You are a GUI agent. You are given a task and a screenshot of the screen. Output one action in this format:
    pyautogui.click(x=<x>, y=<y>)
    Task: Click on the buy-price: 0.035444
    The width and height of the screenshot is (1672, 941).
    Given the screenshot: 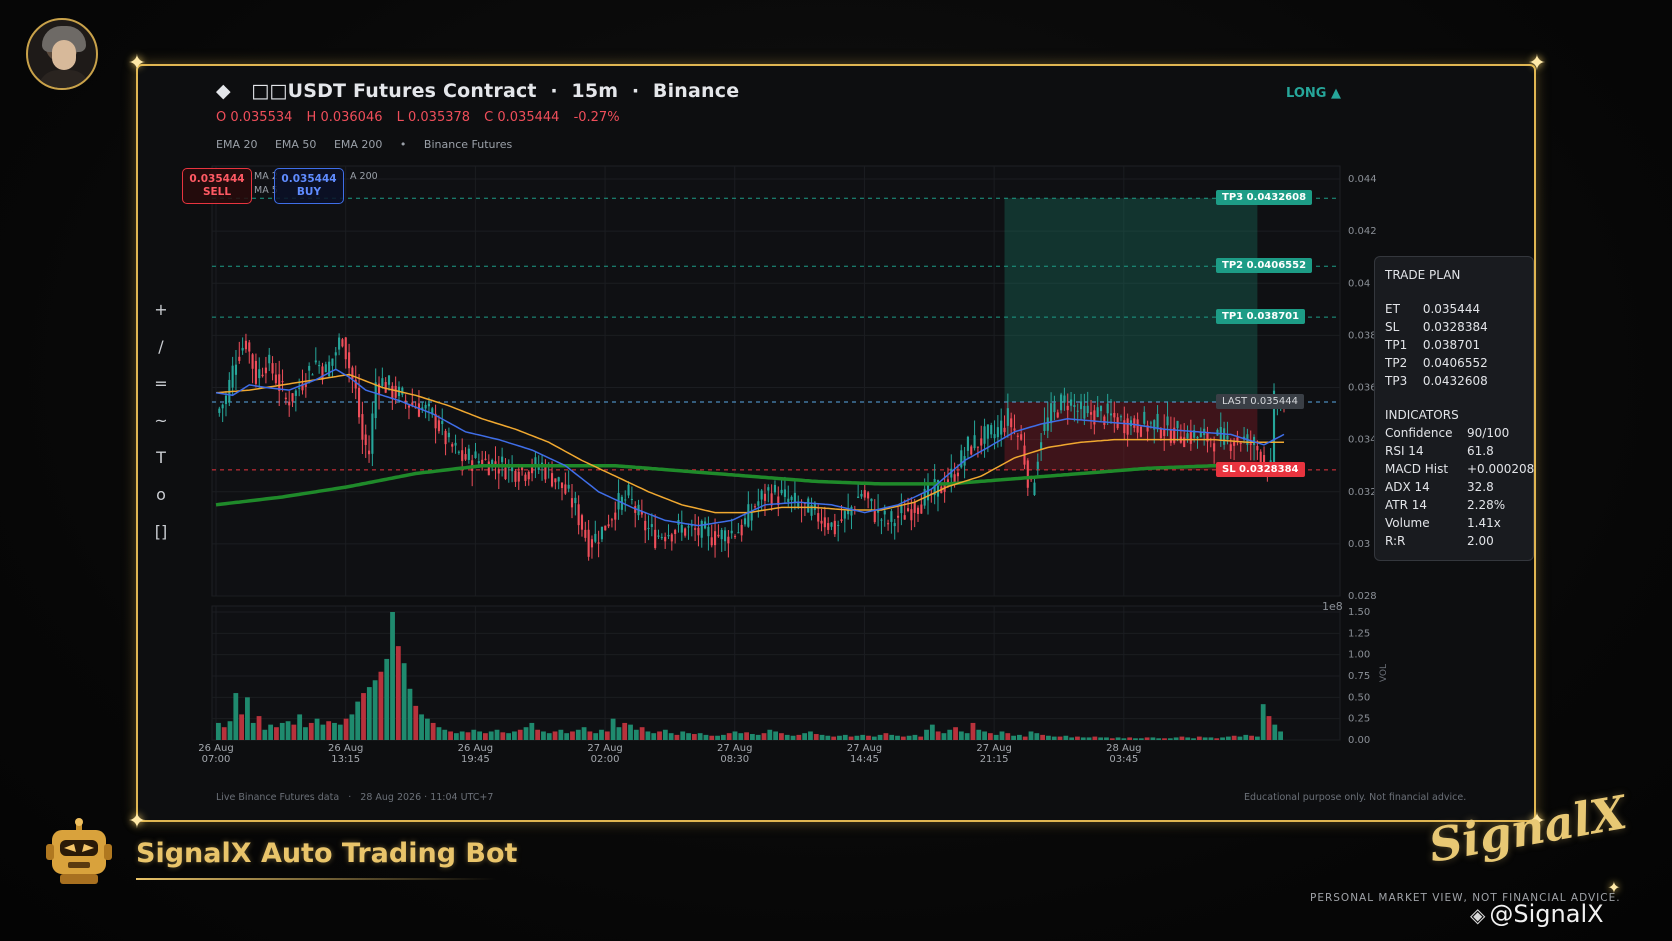 What is the action you would take?
    pyautogui.click(x=309, y=179)
    